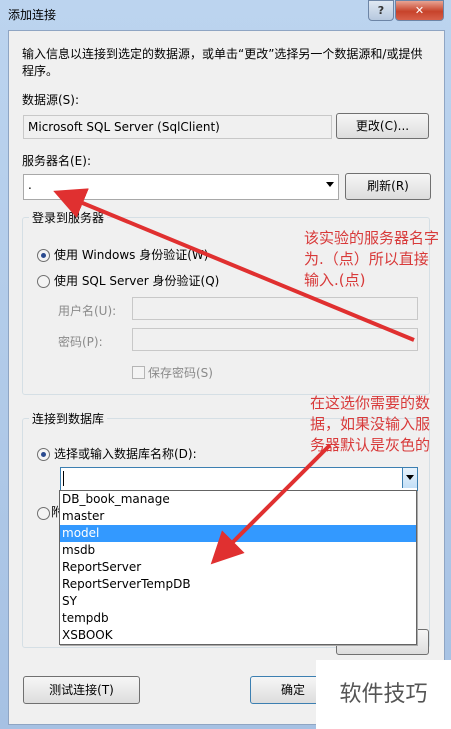 The width and height of the screenshot is (451, 729). I want to click on password-field, so click(275, 339).